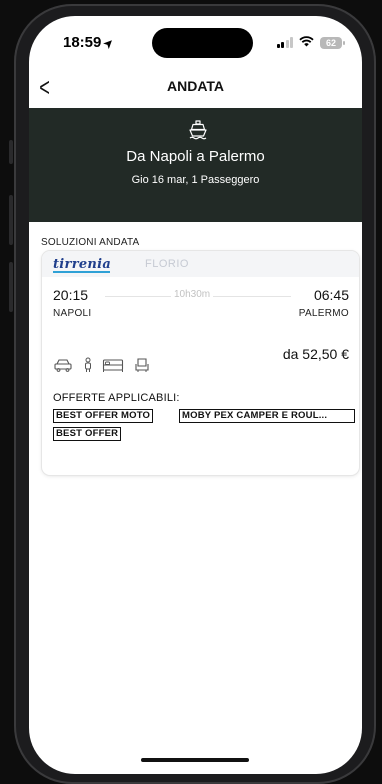 The width and height of the screenshot is (382, 784). I want to click on arrival-port: PALERMO, so click(323, 313).